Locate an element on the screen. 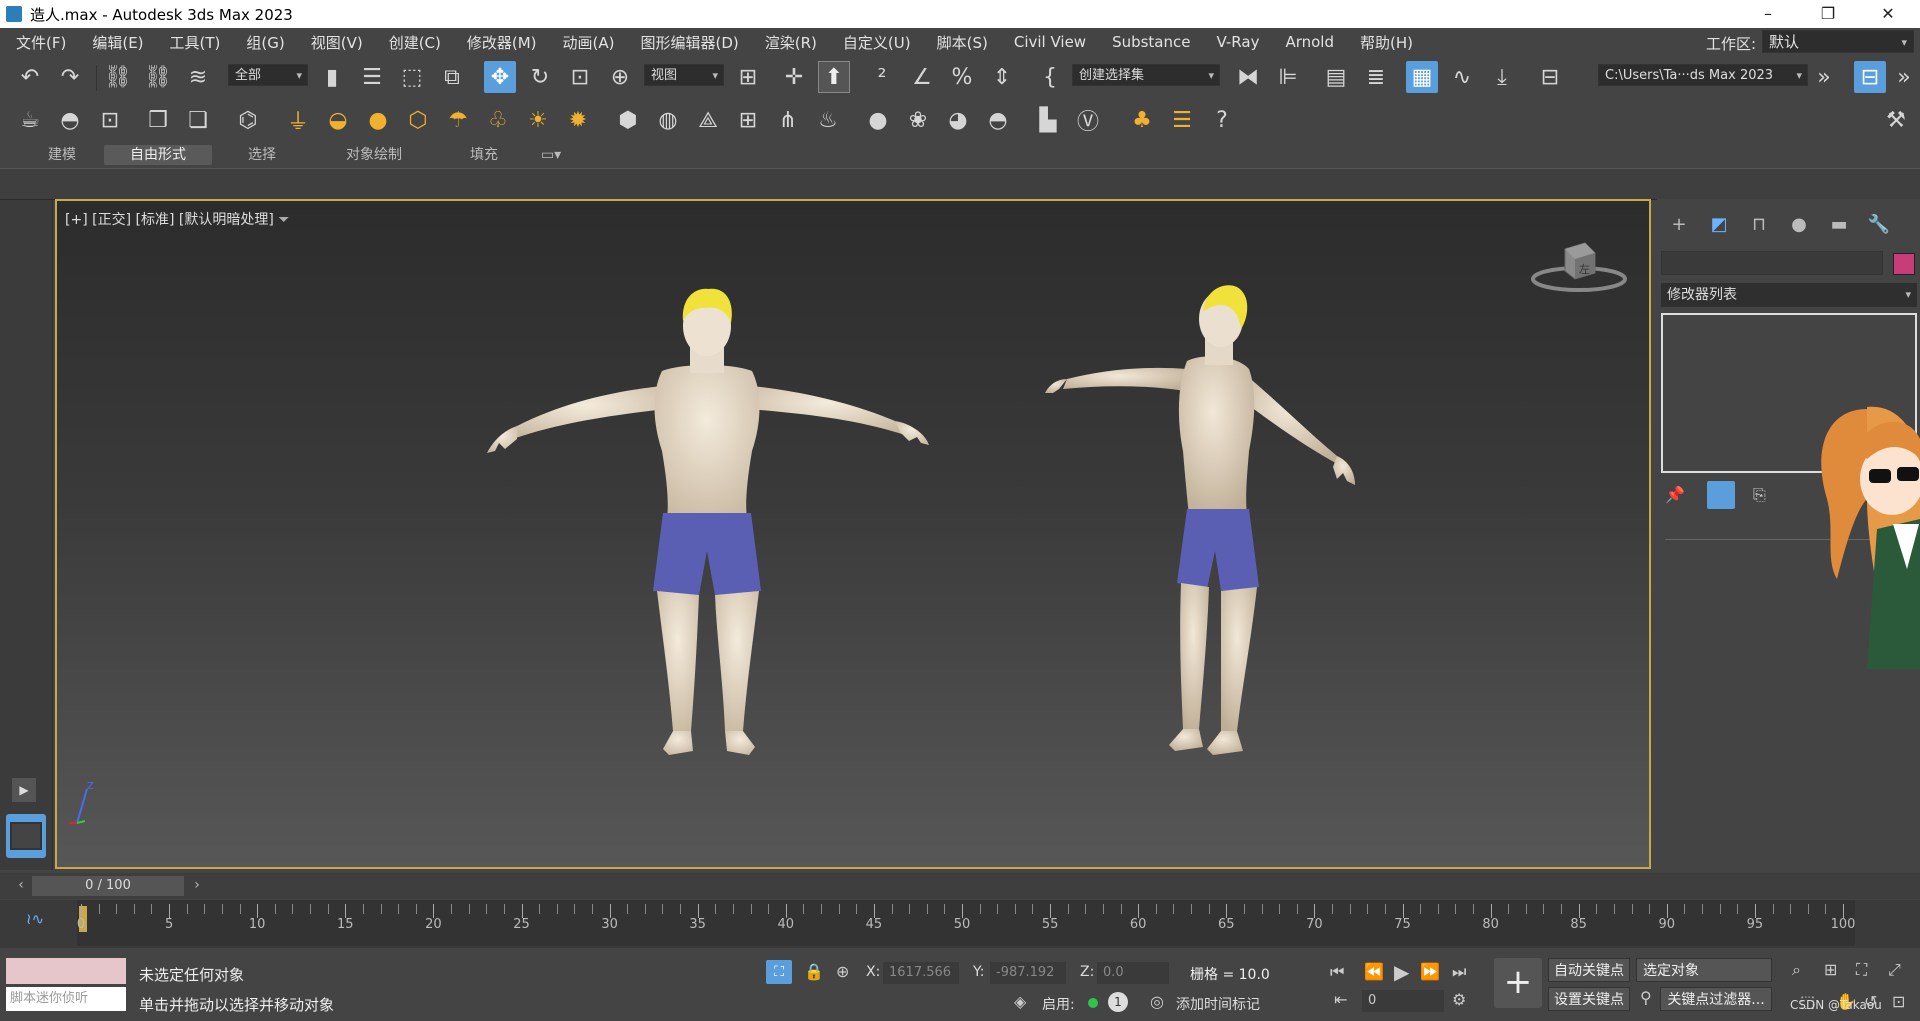 The height and width of the screenshot is (1021, 1920). mirror-icon: ⧓ is located at coordinates (1248, 77).